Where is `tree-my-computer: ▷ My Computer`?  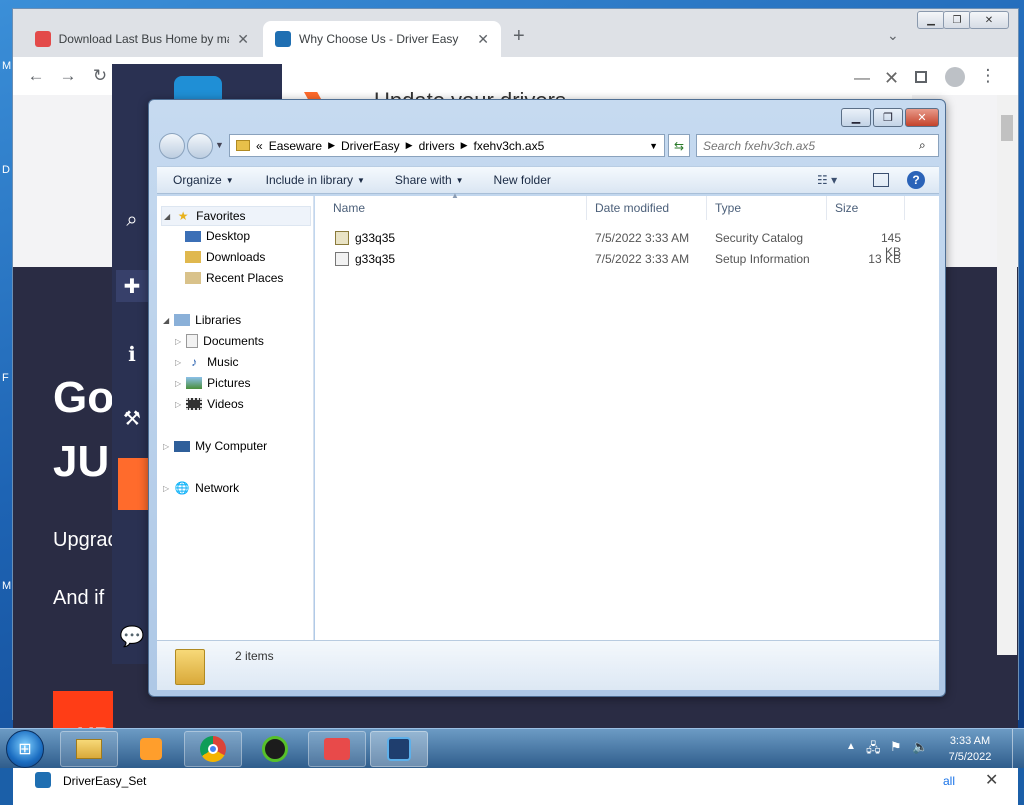
tree-my-computer: ▷ My Computer is located at coordinates (215, 446).